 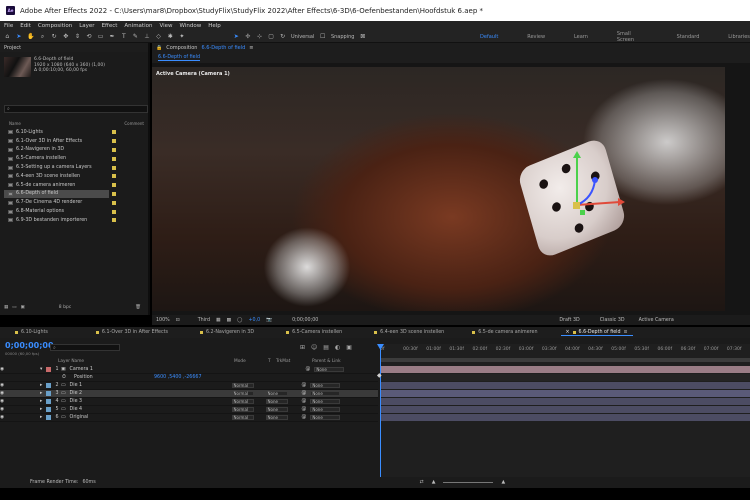 I want to click on rotation-tool-icon: ⟲, so click(x=89, y=36).